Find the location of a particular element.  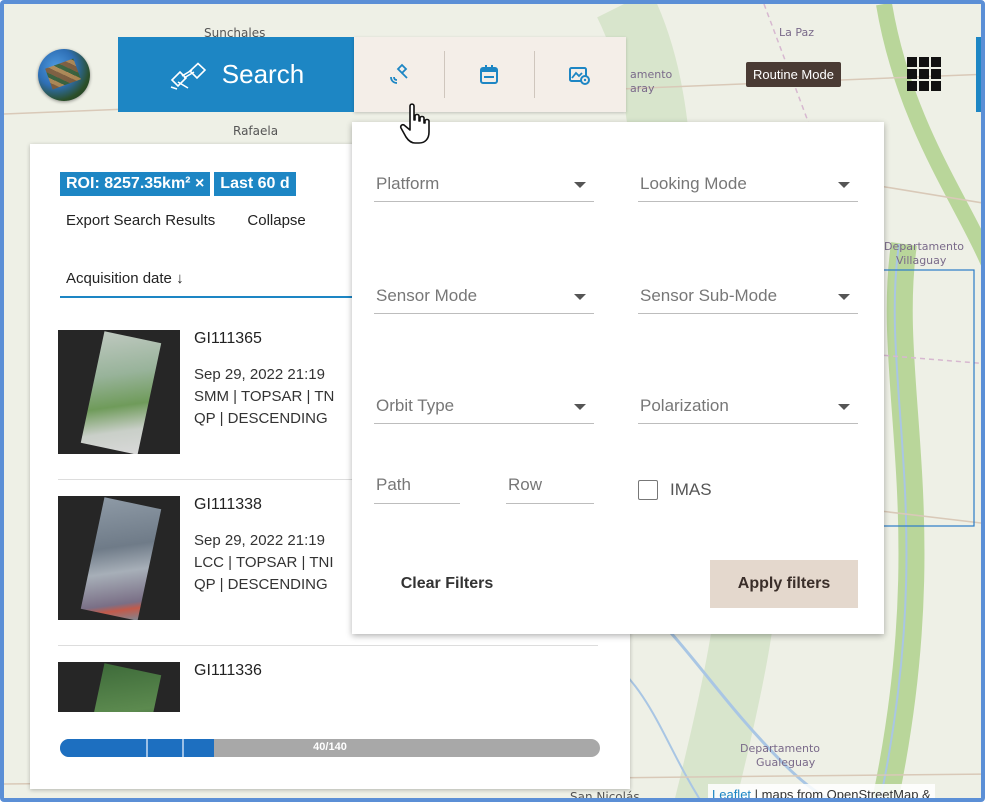

platform-select: Platform is located at coordinates (484, 182).